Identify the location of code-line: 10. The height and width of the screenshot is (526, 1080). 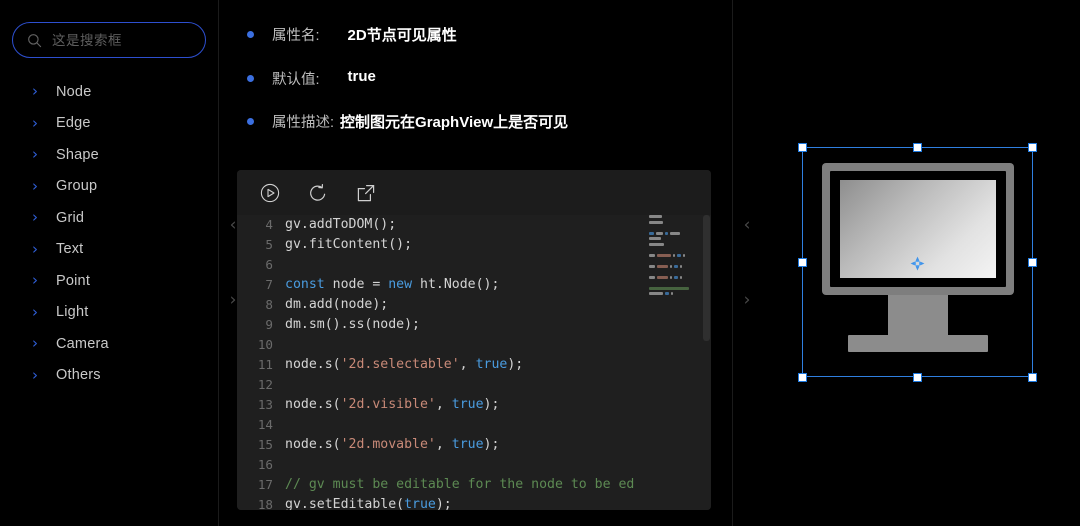
(474, 345).